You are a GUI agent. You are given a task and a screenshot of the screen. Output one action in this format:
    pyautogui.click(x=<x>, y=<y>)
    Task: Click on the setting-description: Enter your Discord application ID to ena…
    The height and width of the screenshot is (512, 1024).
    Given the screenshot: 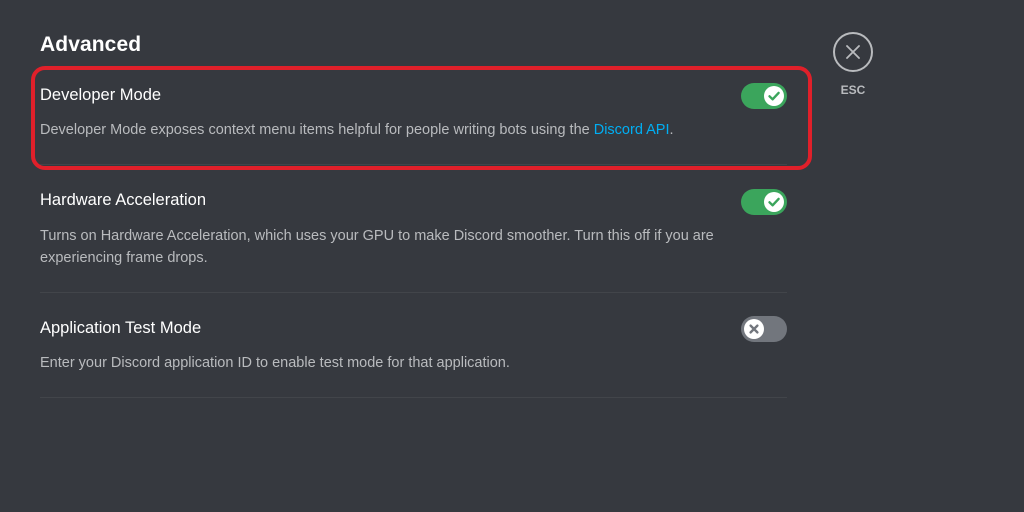 What is the action you would take?
    pyautogui.click(x=275, y=363)
    